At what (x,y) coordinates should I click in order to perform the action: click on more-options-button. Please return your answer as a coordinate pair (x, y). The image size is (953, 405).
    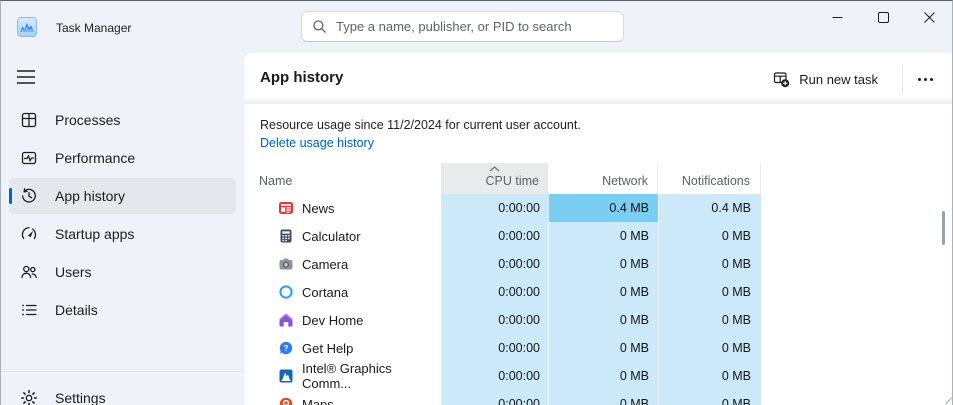
    Looking at the image, I should click on (925, 79).